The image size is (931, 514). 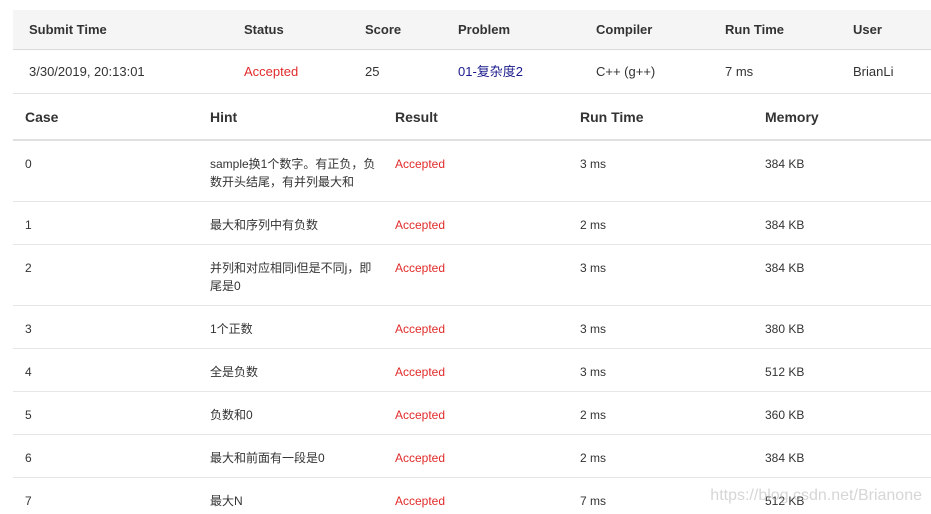 What do you see at coordinates (271, 71) in the screenshot?
I see `status-badge: Accepted` at bounding box center [271, 71].